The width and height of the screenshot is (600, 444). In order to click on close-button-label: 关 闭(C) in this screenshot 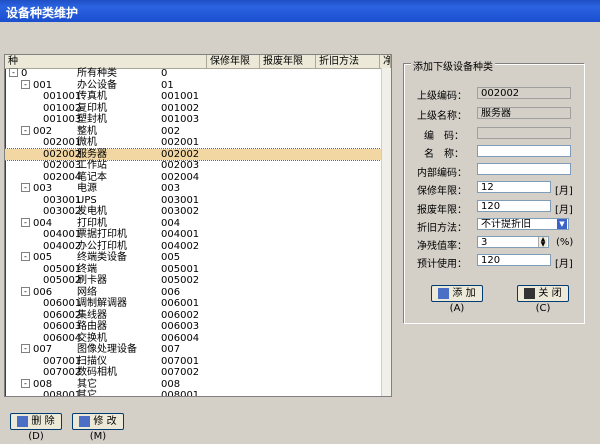, I will do `click(548, 301)`.